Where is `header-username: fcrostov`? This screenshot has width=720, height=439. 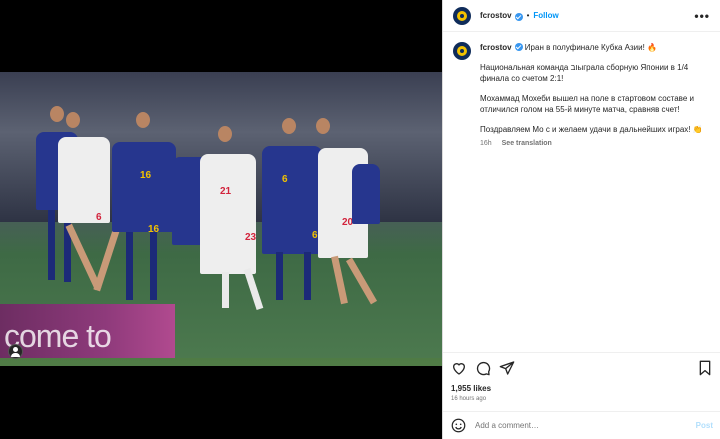
header-username: fcrostov is located at coordinates (496, 15).